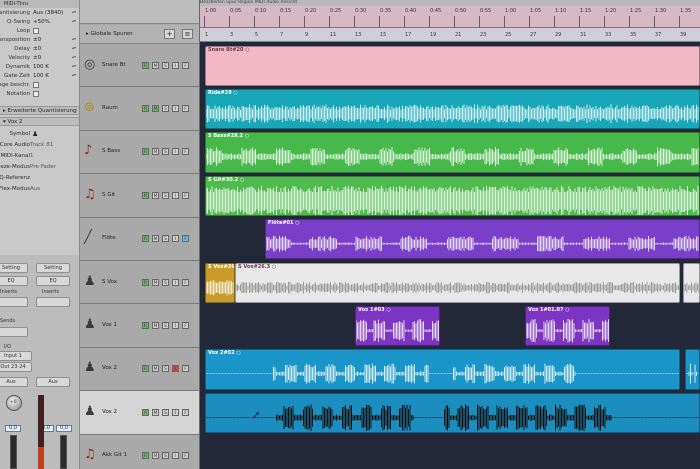  I want to click on bar-ruler: 1 3 5 7 9 11 13 15 17 19 21 23 25 27 29 31 33 35 37 39, so click(450, 35).